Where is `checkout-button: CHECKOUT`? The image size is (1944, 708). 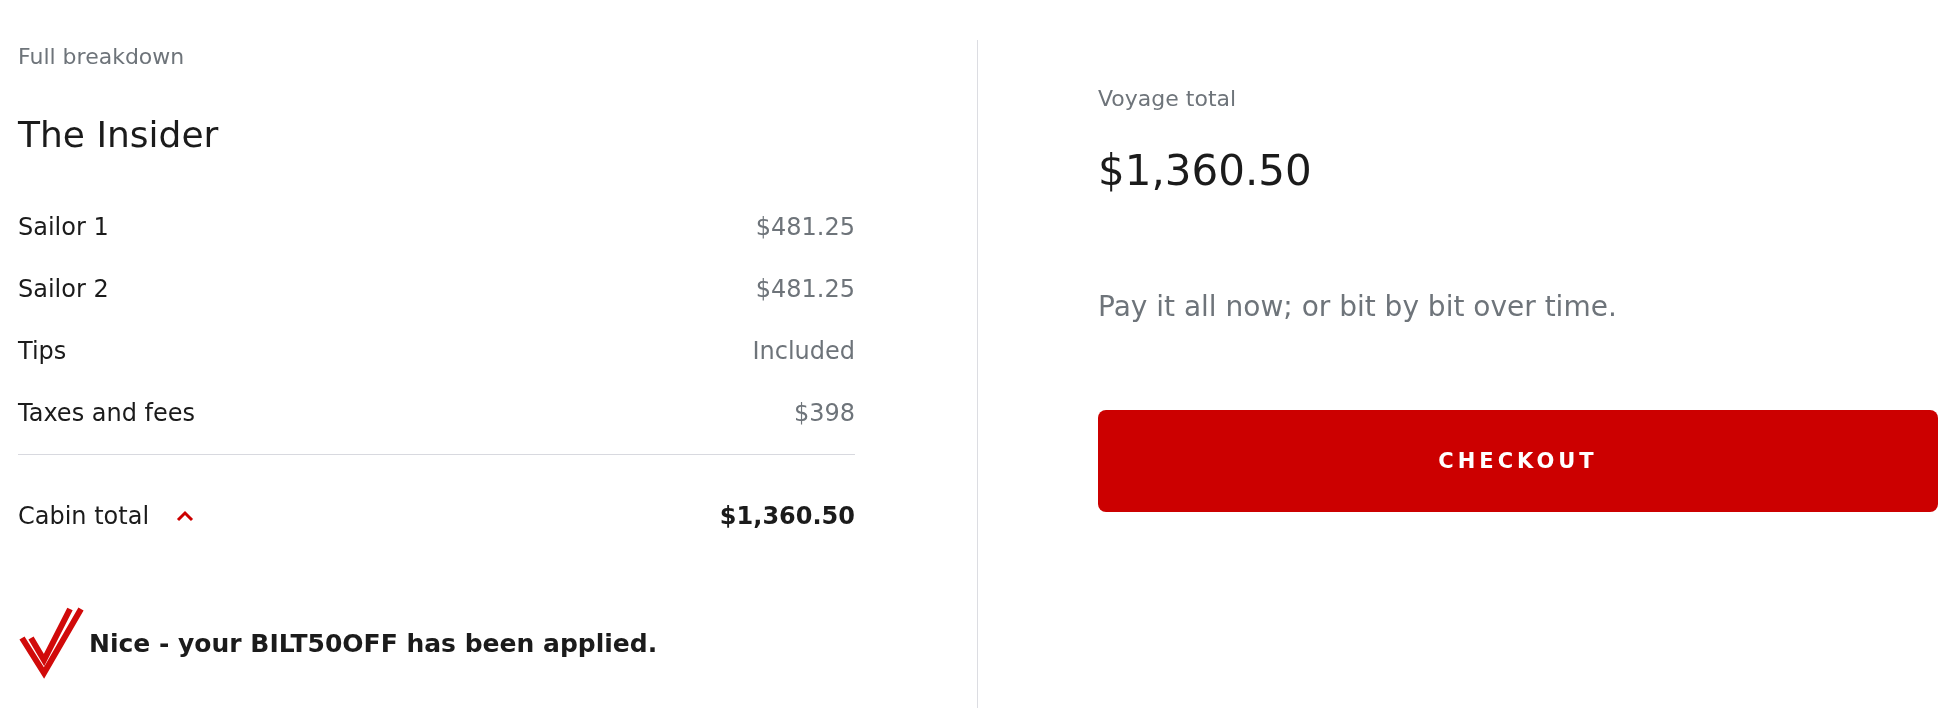
checkout-button: CHECKOUT is located at coordinates (1518, 461).